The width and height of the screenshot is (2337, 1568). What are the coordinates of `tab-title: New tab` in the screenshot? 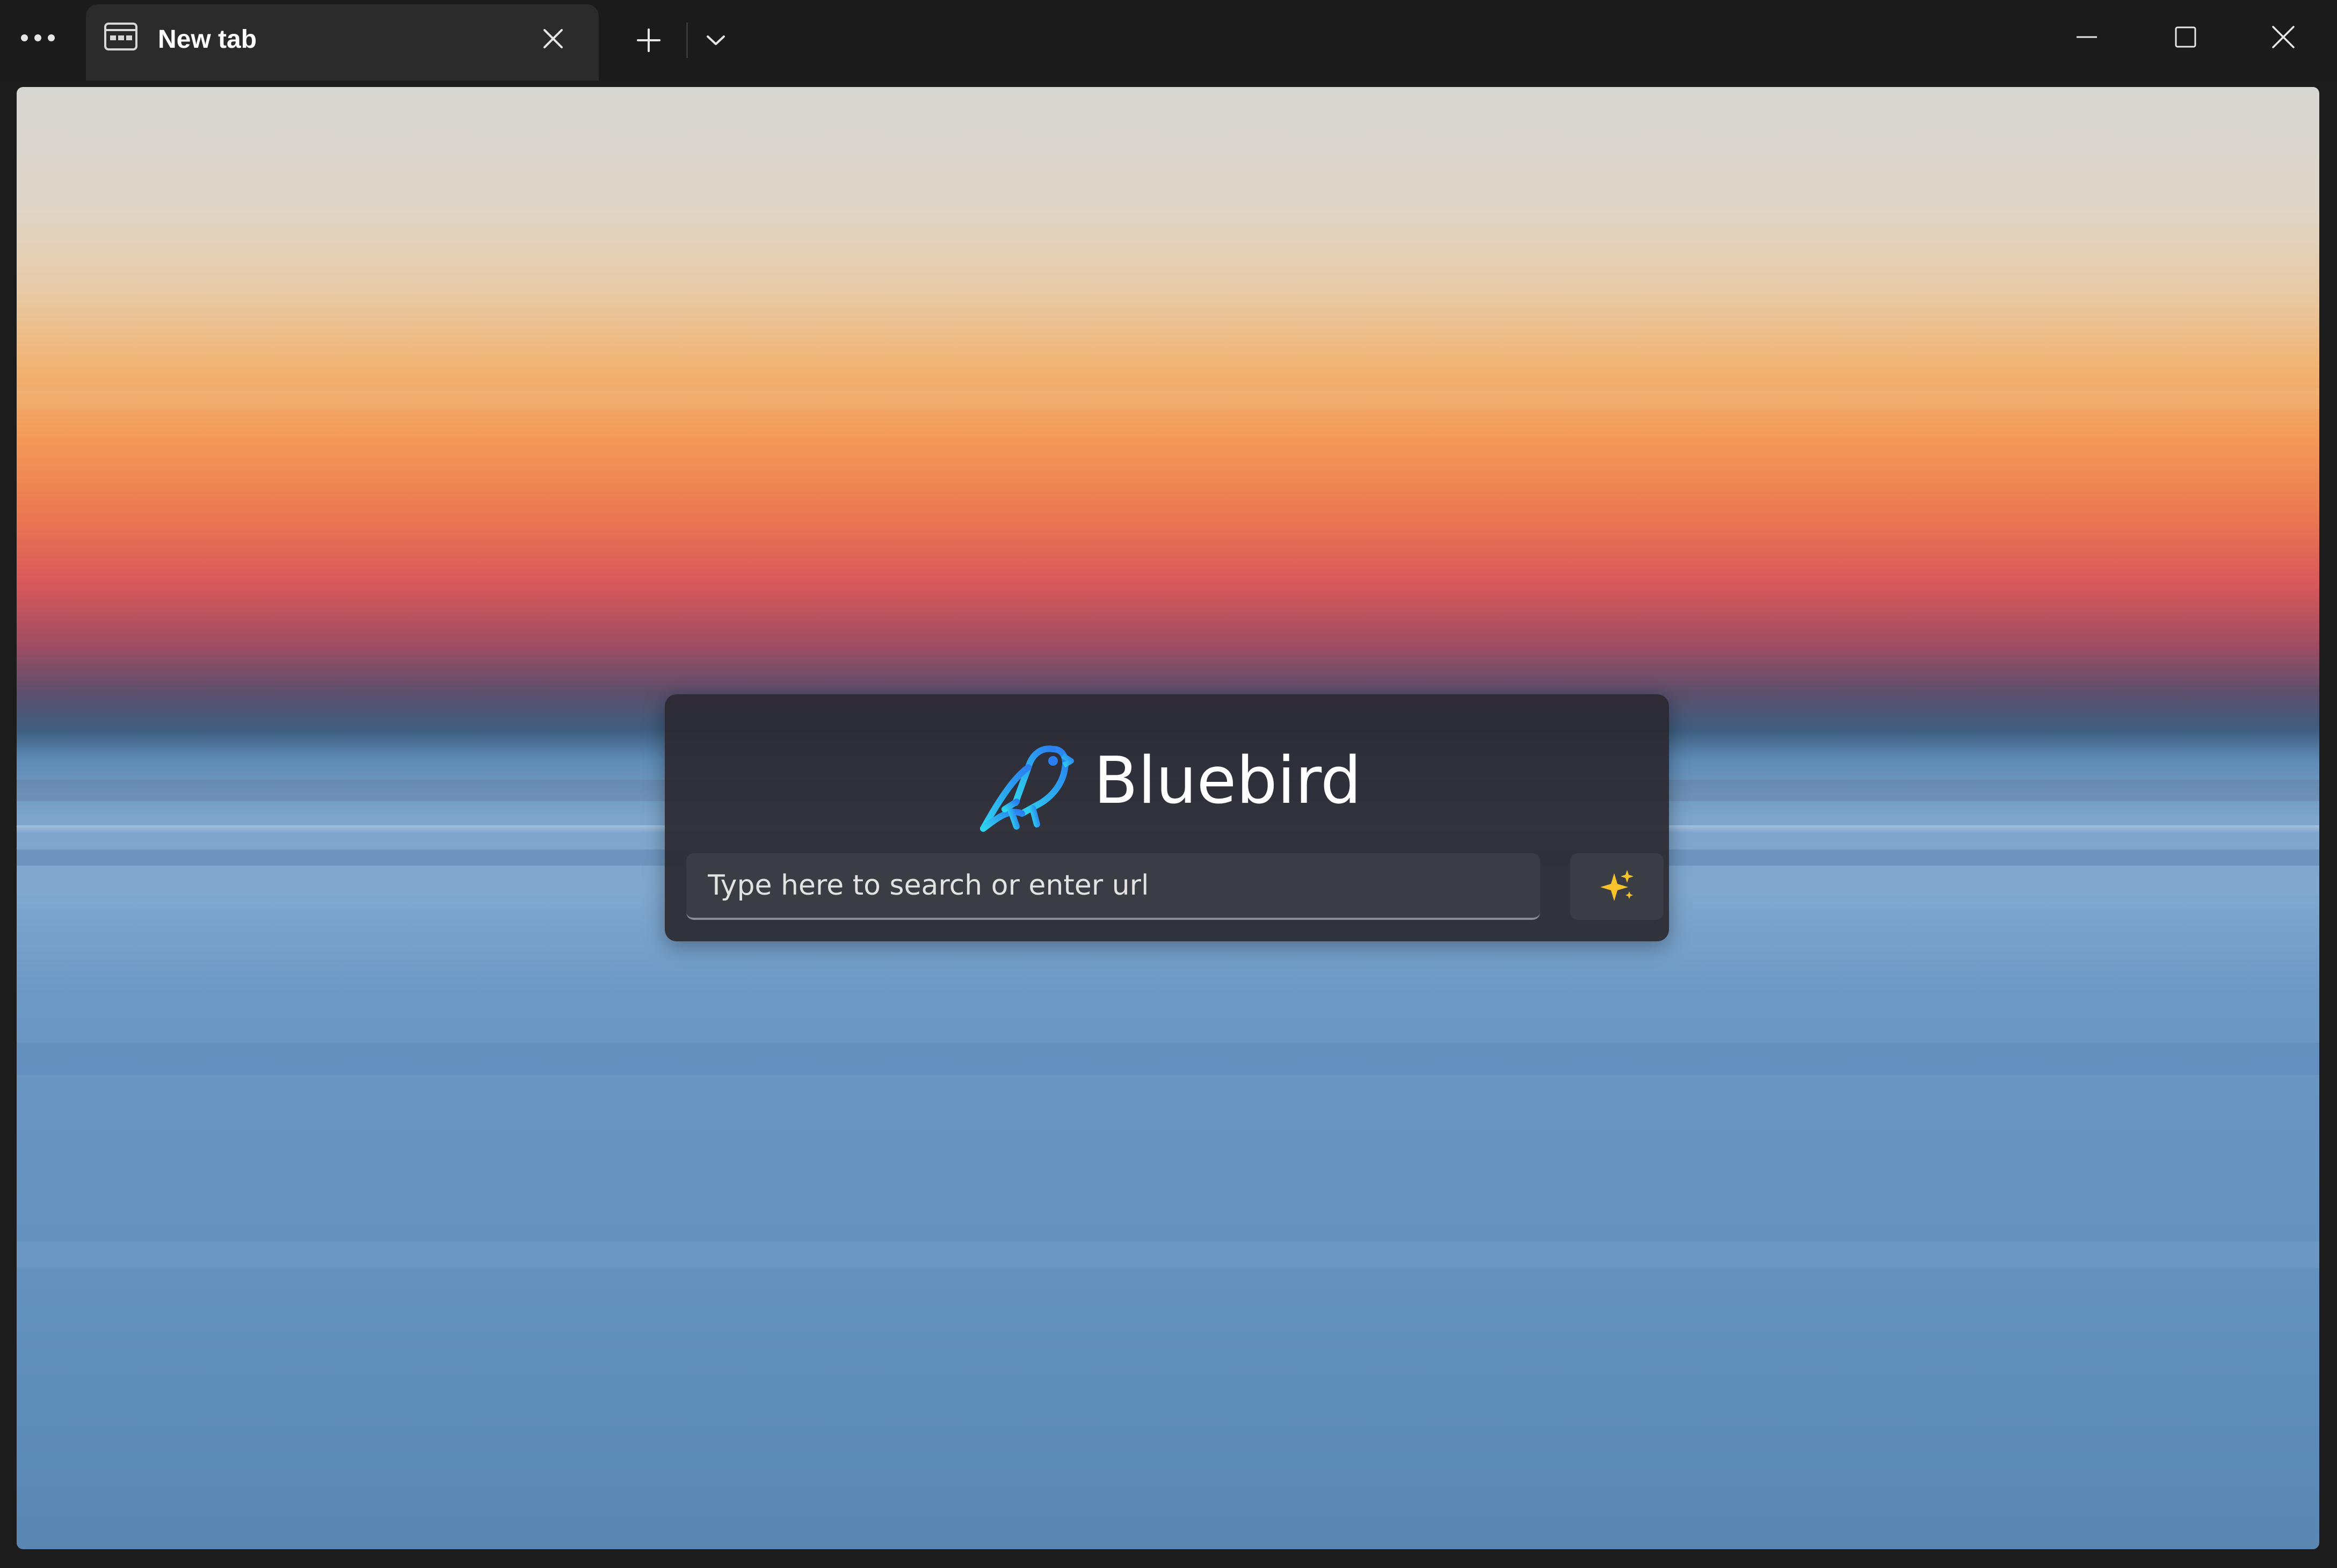 It's located at (207, 39).